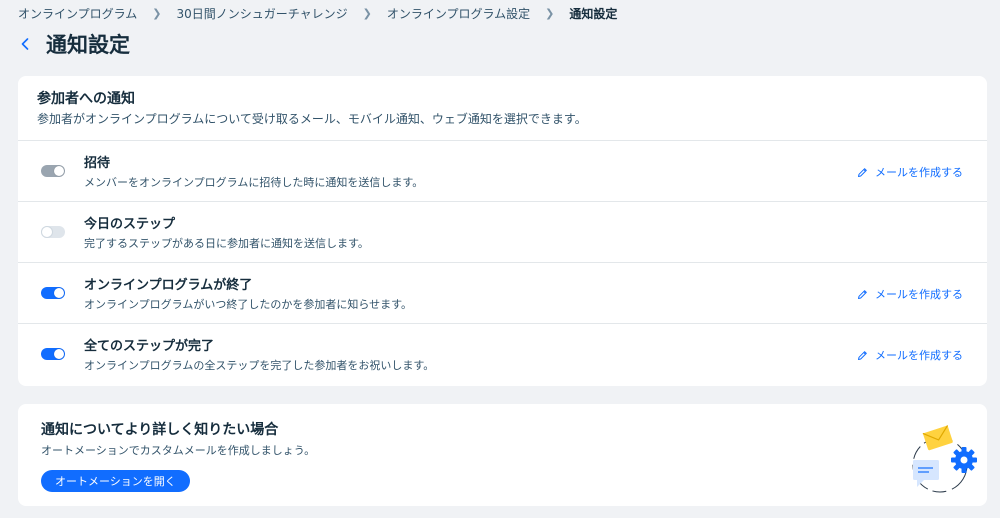 Image resolution: width=1000 pixels, height=518 pixels. I want to click on automation-subtitle: オートメーションでカスタムメールを作成しましょう。, so click(178, 450).